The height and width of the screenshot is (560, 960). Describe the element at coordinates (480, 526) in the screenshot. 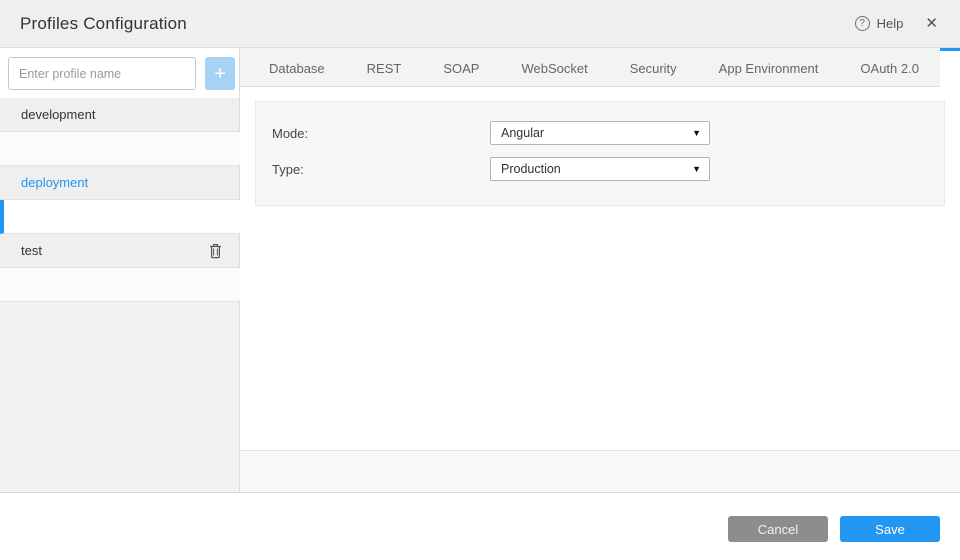

I see `dialog-footer: Cancel Save` at that location.